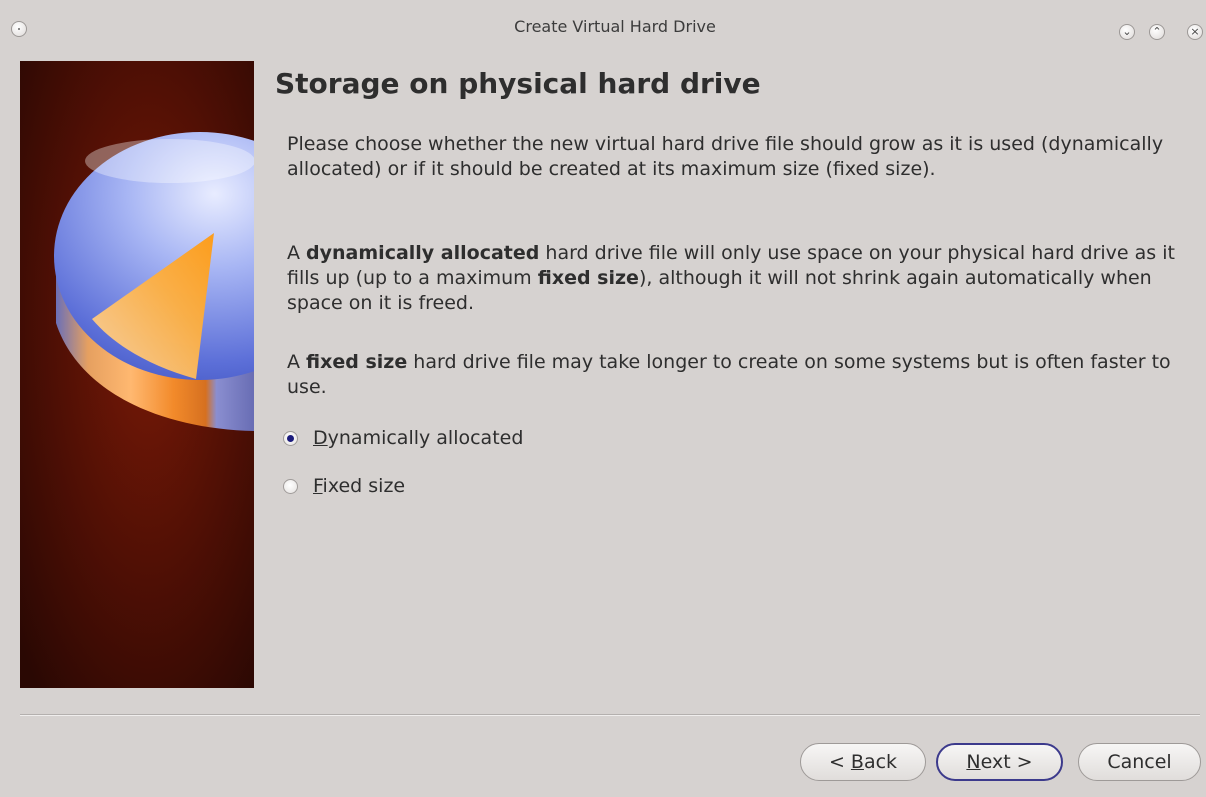  I want to click on dynamically-allocated-radio, so click(290, 438).